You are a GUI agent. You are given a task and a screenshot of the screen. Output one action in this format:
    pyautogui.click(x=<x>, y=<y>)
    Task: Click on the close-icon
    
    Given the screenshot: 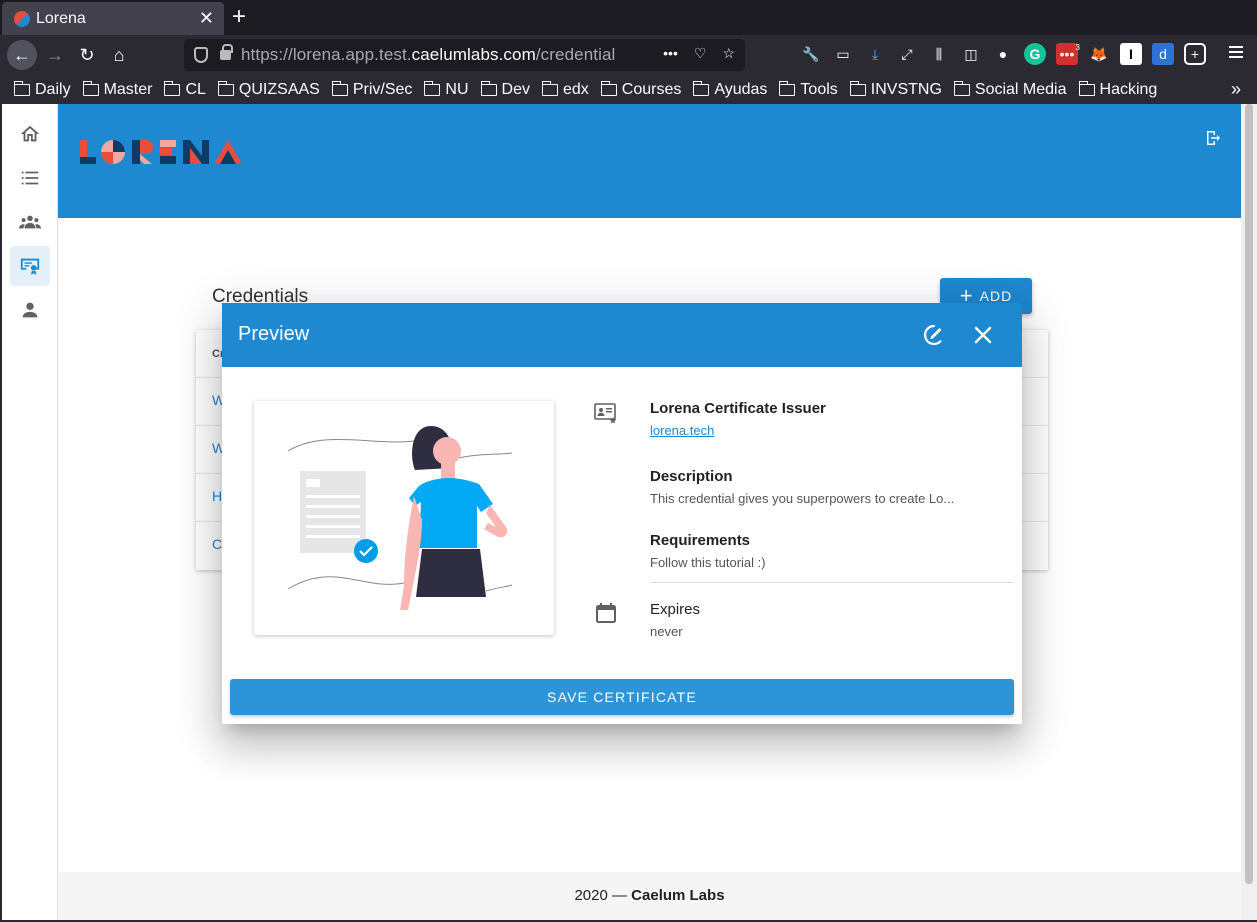 What is the action you would take?
    pyautogui.click(x=983, y=335)
    